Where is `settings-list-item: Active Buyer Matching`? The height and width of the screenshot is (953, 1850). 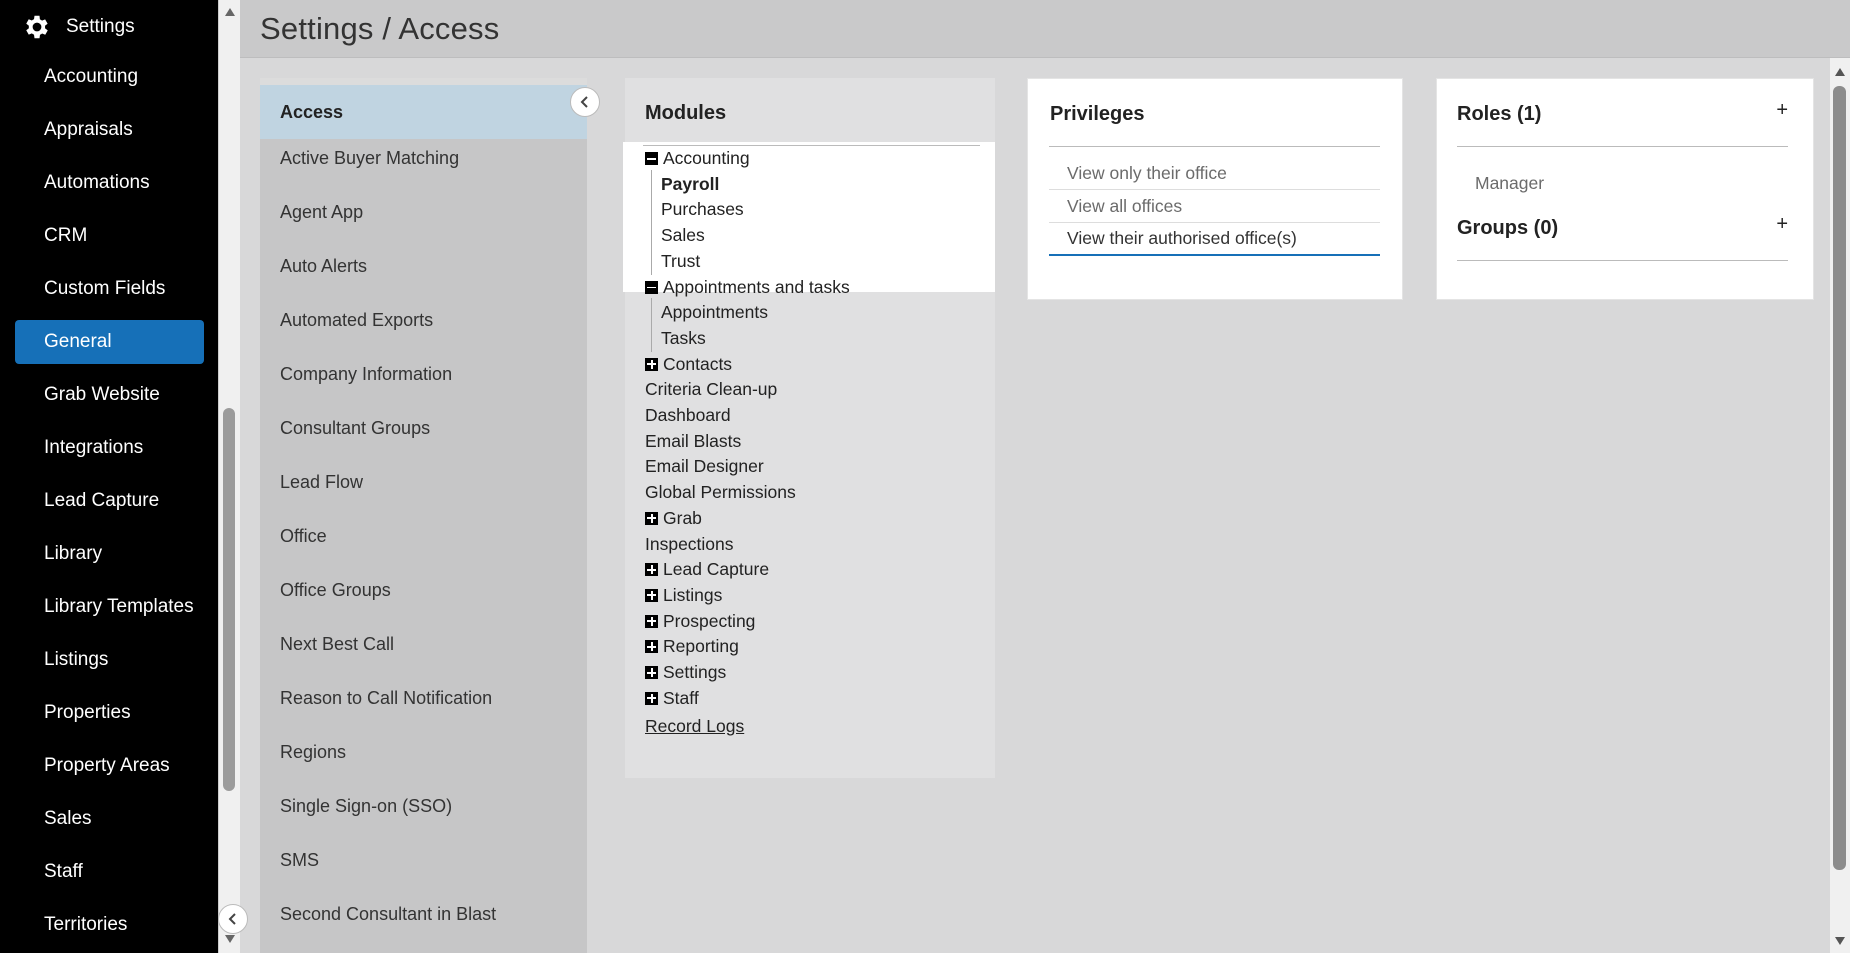
settings-list-item: Active Buyer Matching is located at coordinates (423, 158).